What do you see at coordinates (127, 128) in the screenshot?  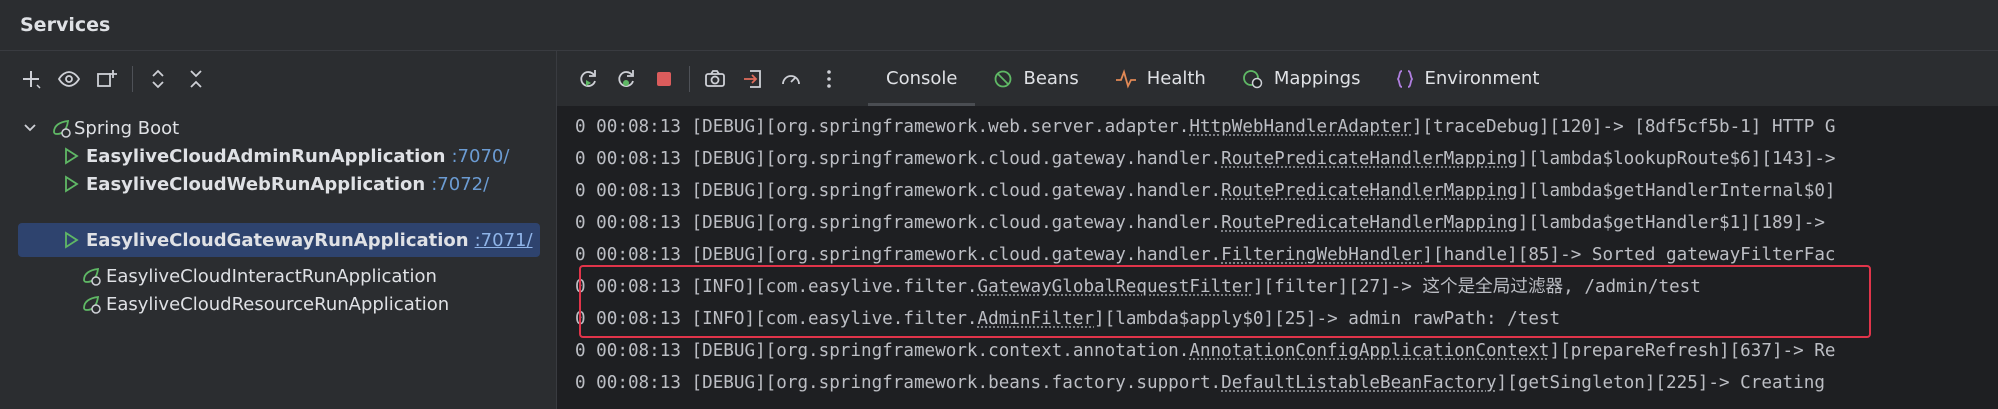 I see `tree-node-label: Spring Boot` at bounding box center [127, 128].